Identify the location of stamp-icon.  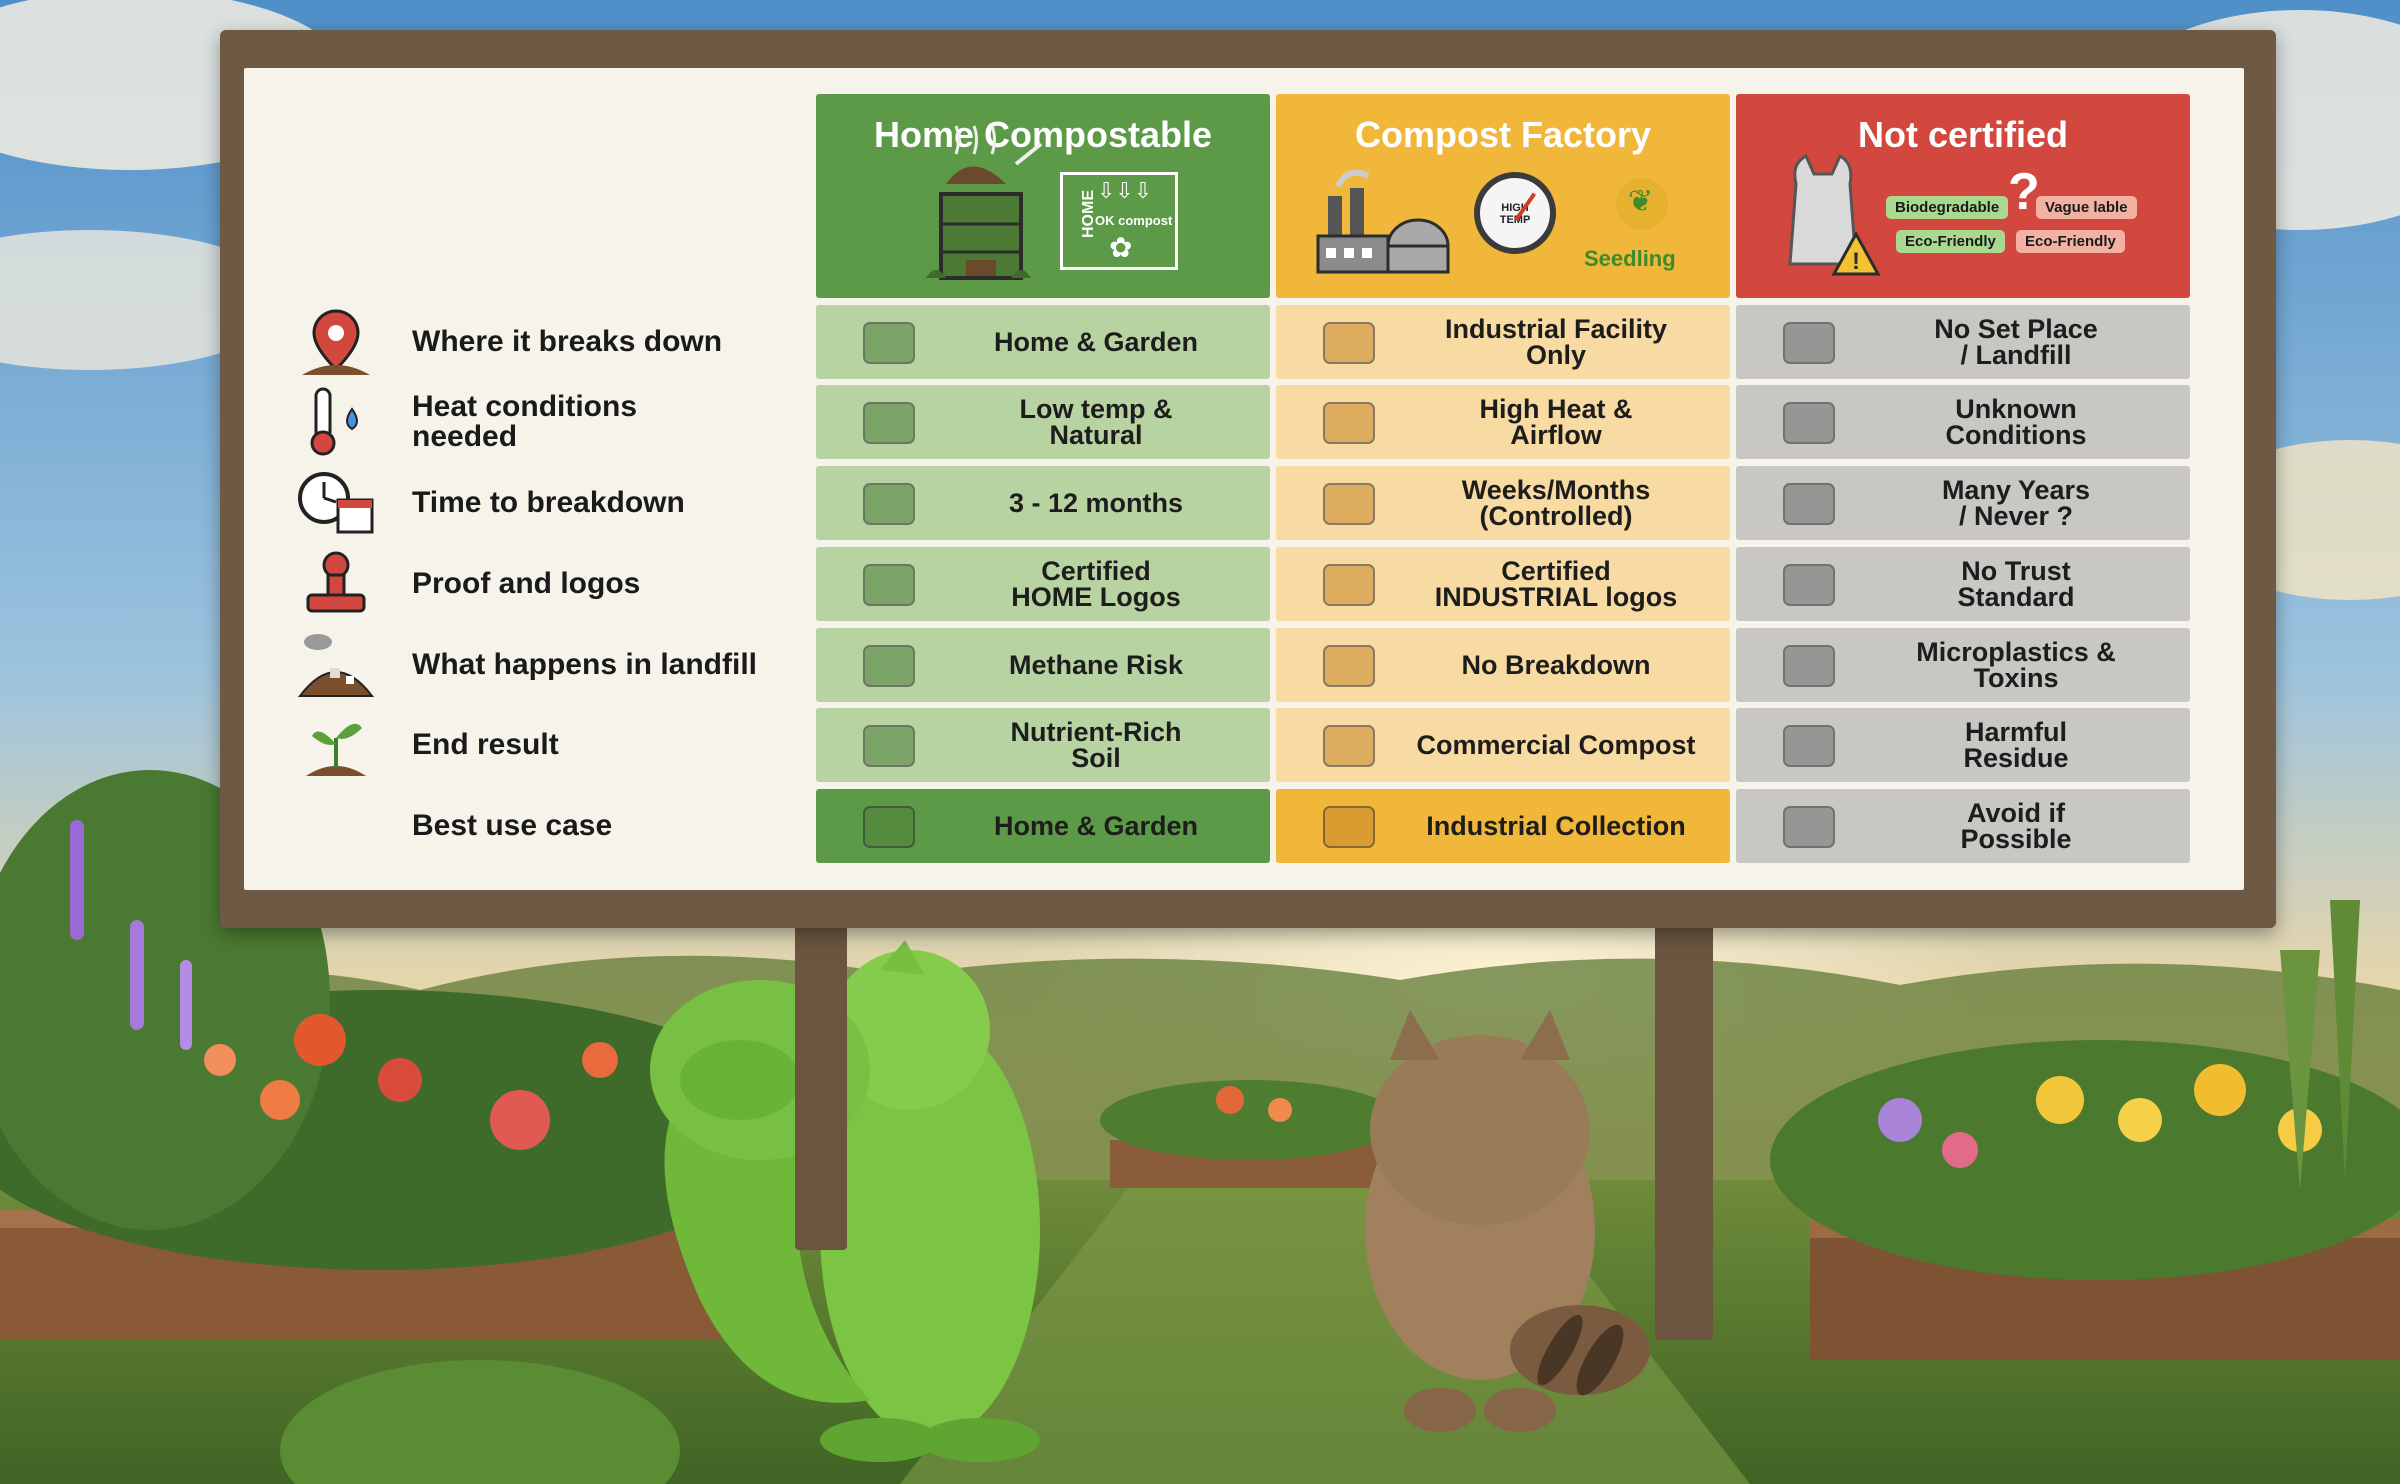
(336, 585).